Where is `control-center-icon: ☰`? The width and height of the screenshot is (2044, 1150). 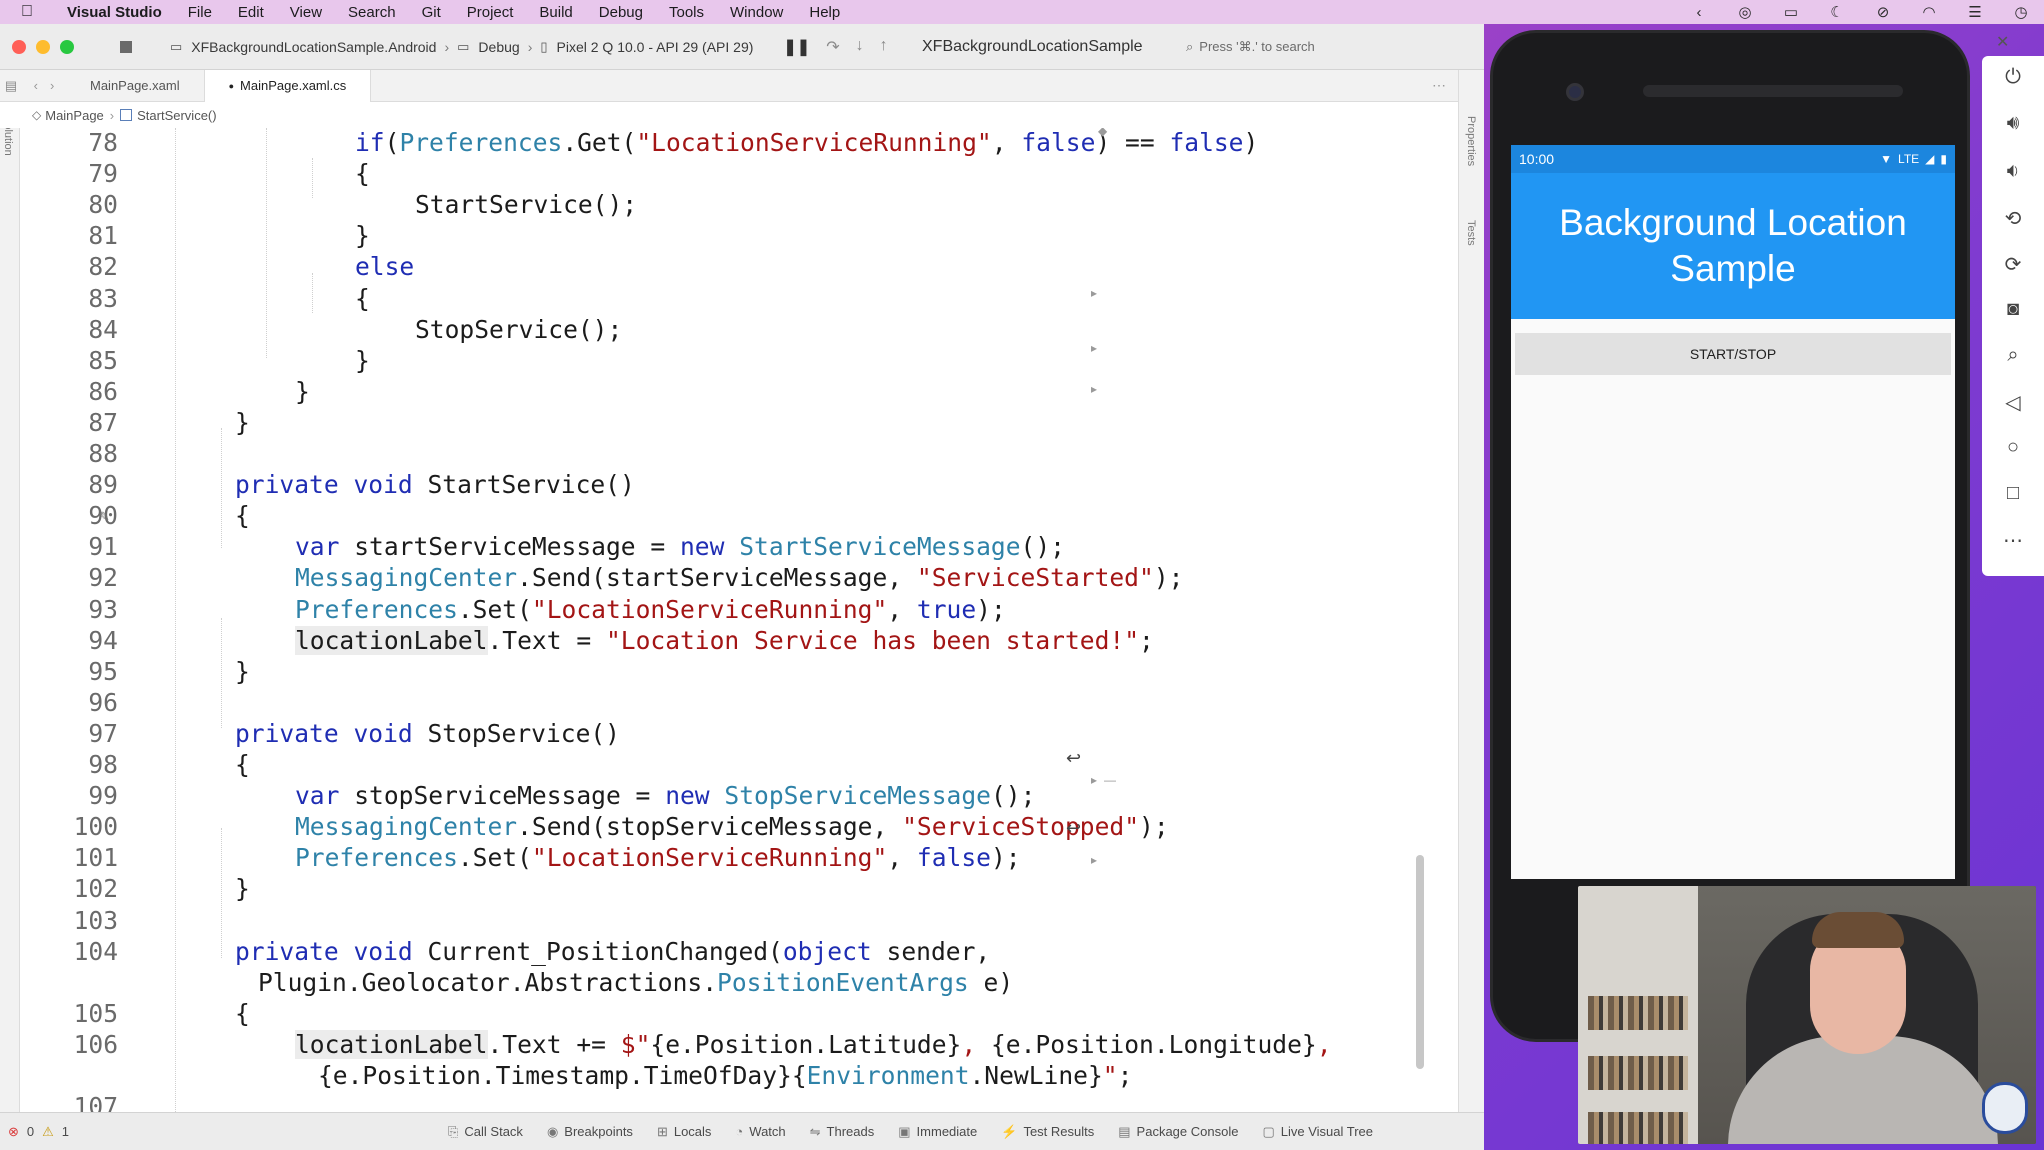
control-center-icon: ☰ is located at coordinates (1975, 12).